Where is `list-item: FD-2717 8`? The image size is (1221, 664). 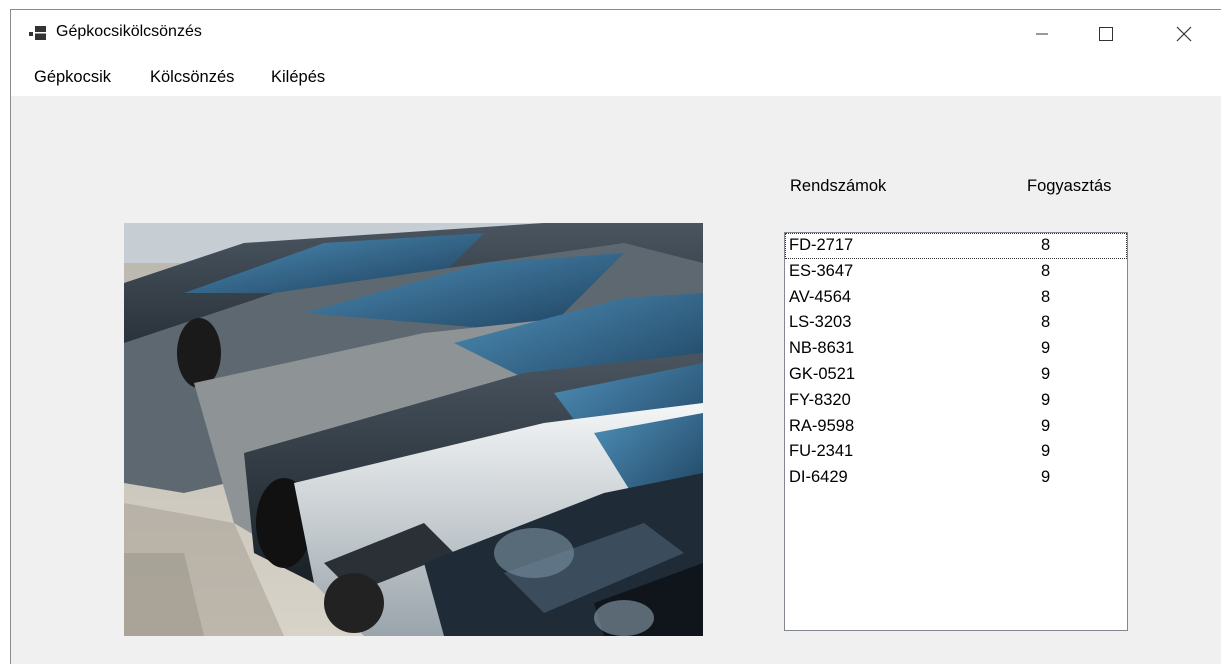
list-item: FD-2717 8 is located at coordinates (956, 246).